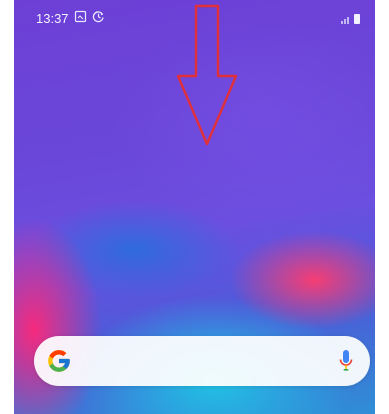 The width and height of the screenshot is (389, 414). I want to click on google-search-bar, so click(202, 361).